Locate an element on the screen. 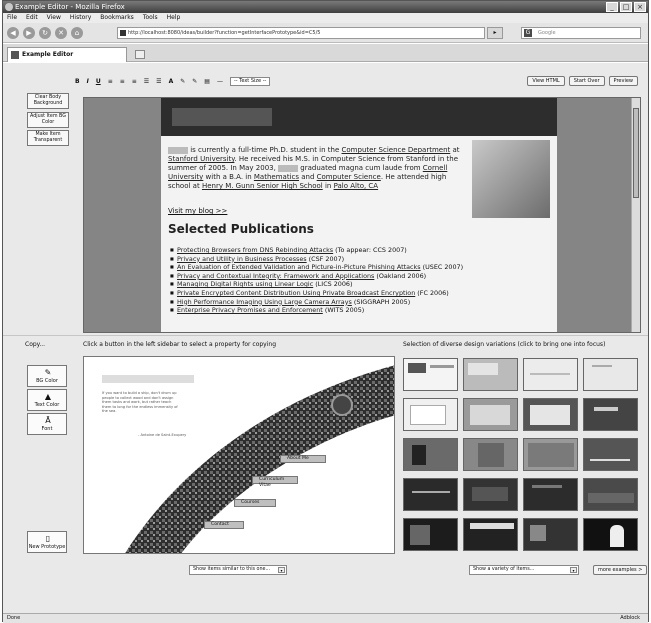 The image size is (651, 623). new-prototype-button: ▯ New Prototype is located at coordinates (47, 542).